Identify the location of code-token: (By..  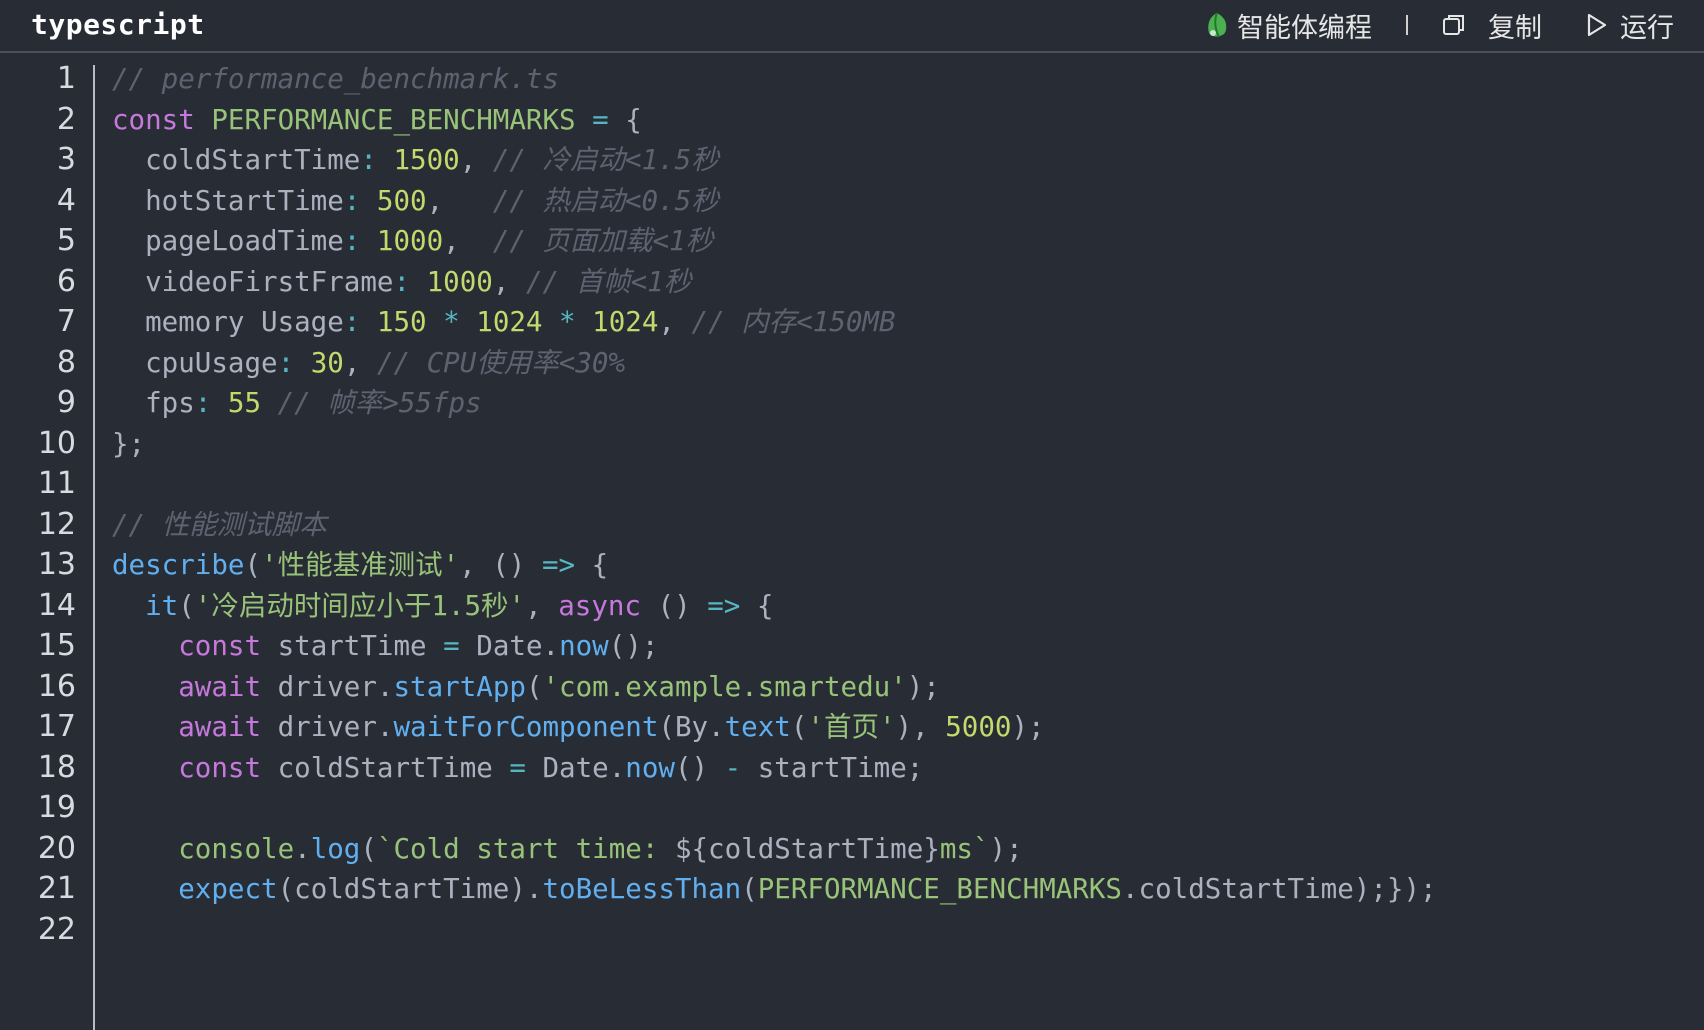
(691, 727).